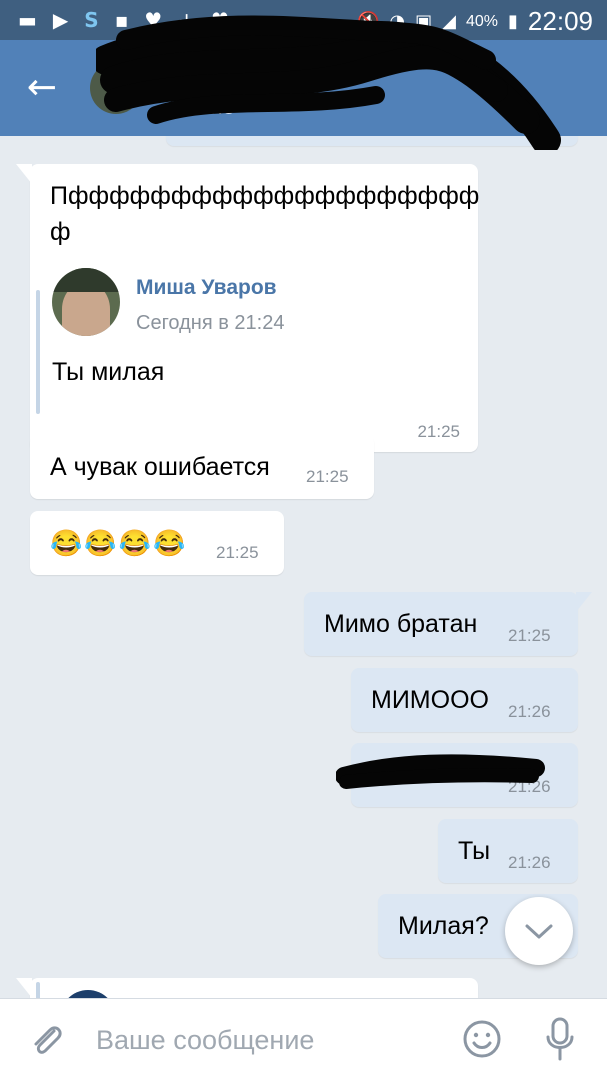 The image size is (607, 1080). Describe the element at coordinates (60, 232) in the screenshot. I see `message-text-wrap: ф` at that location.